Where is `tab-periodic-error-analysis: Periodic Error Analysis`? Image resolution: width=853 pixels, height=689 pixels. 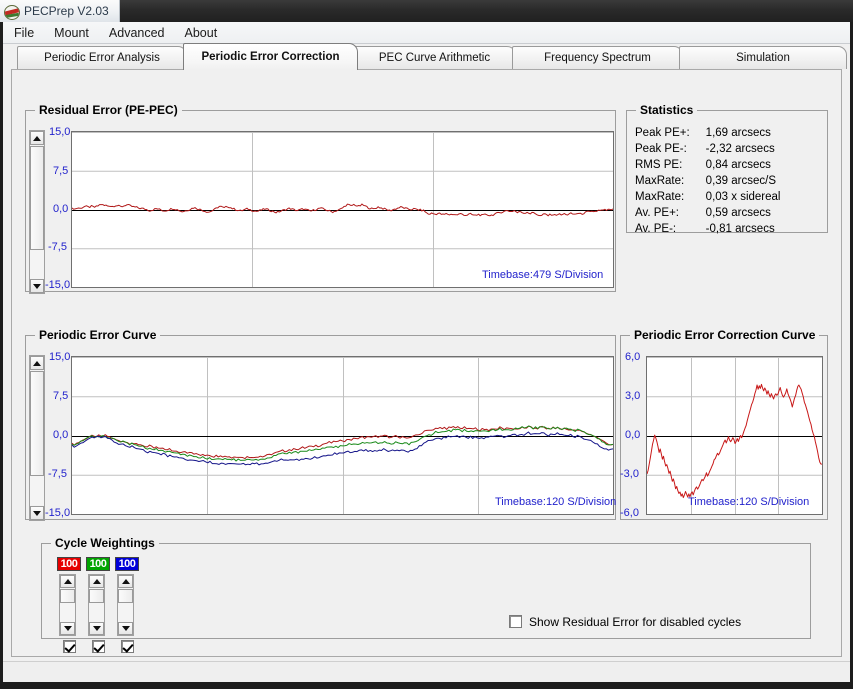 tab-periodic-error-analysis: Periodic Error Analysis is located at coordinates (102, 57).